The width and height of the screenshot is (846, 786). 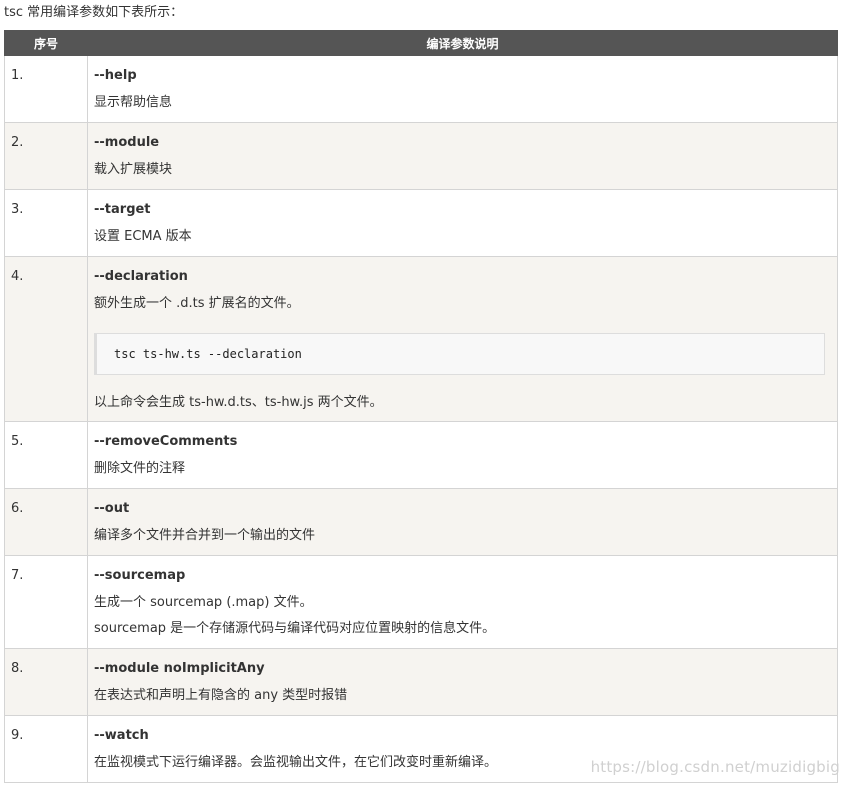 What do you see at coordinates (462, 156) in the screenshot?
I see `row-content: --module 载入扩展模块` at bounding box center [462, 156].